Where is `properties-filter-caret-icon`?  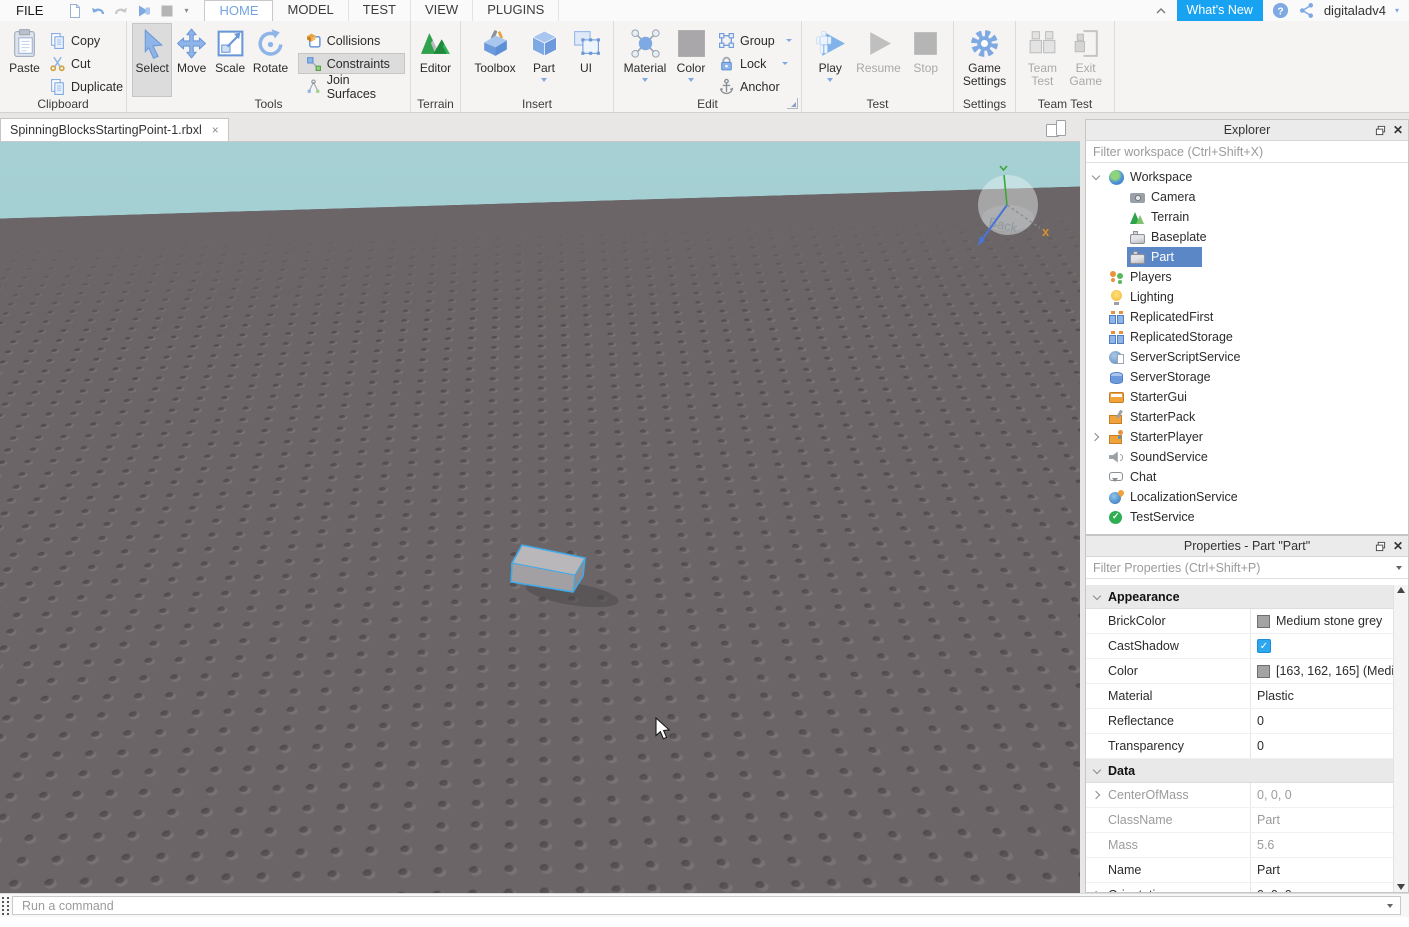
properties-filter-caret-icon is located at coordinates (1399, 567).